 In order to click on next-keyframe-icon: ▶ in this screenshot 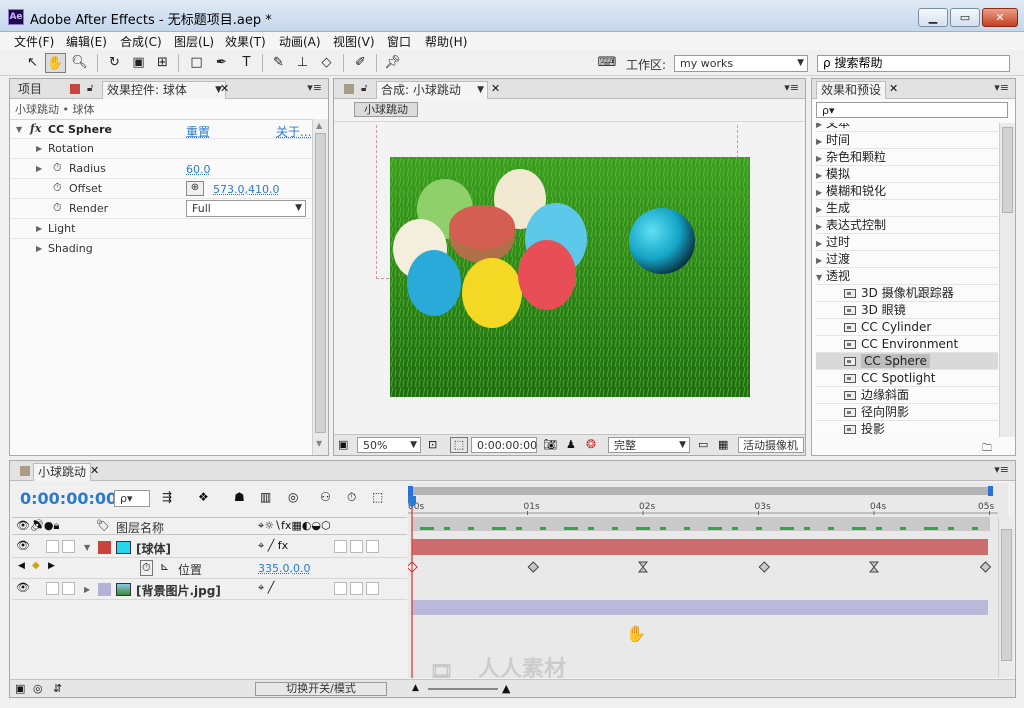, I will do `click(51, 566)`.